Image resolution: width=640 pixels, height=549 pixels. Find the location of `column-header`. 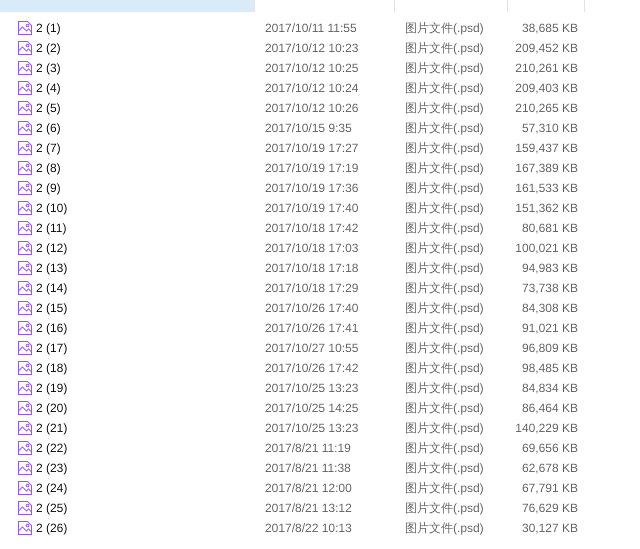

column-header is located at coordinates (127, 6).